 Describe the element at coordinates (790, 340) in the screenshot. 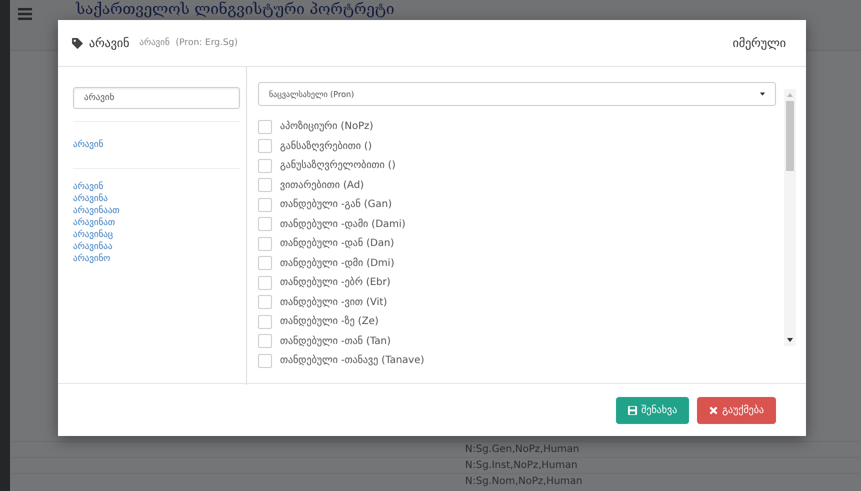

I see `scroll-down-arrow-icon` at that location.